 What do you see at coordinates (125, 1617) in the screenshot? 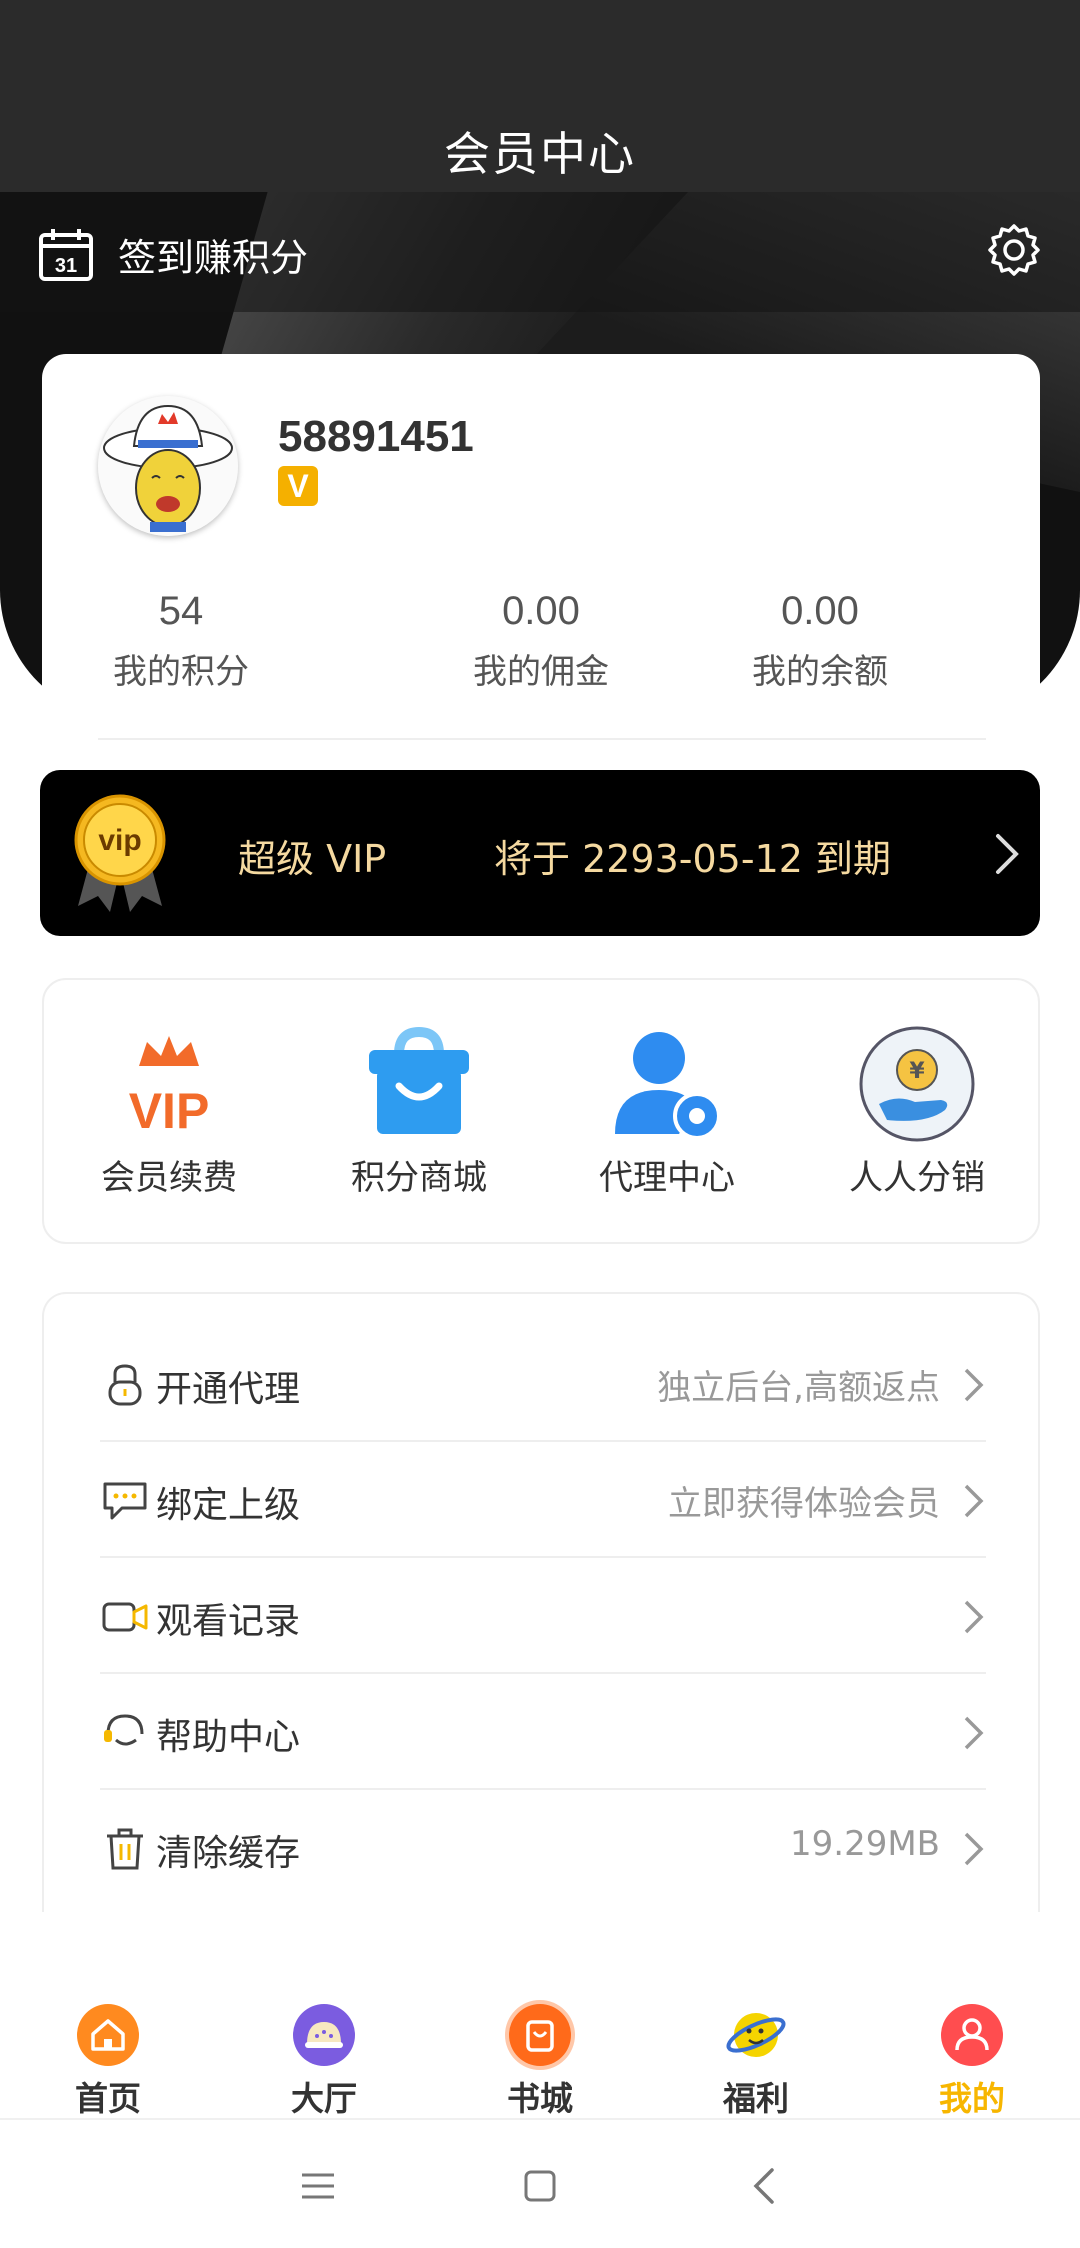
I see `video-icon` at bounding box center [125, 1617].